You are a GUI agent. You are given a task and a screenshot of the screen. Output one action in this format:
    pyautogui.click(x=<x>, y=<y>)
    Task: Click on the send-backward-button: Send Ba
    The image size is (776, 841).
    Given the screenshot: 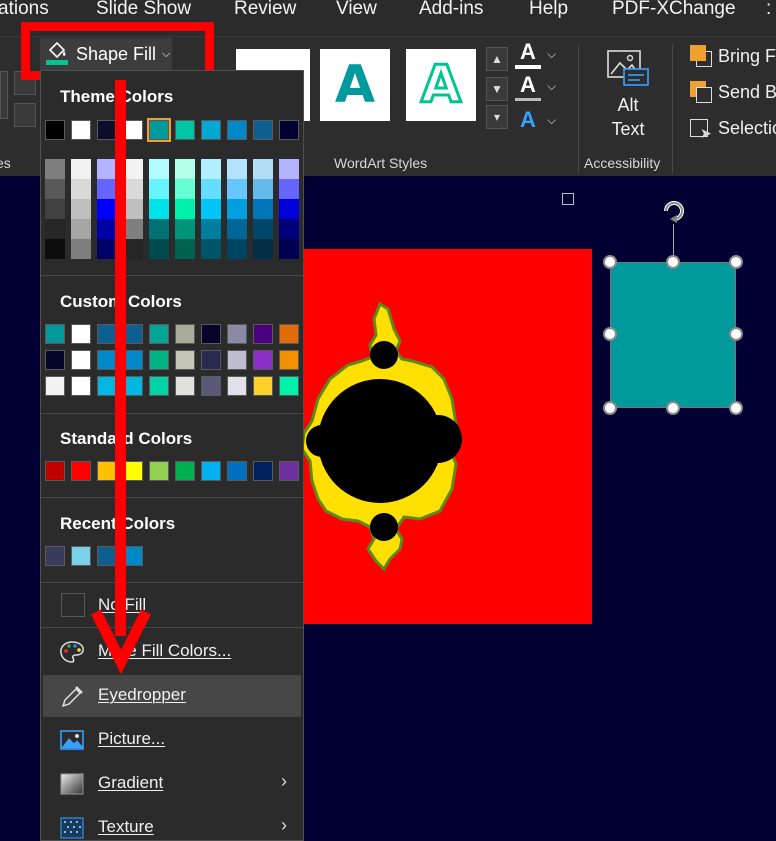 What is the action you would take?
    pyautogui.click(x=732, y=92)
    